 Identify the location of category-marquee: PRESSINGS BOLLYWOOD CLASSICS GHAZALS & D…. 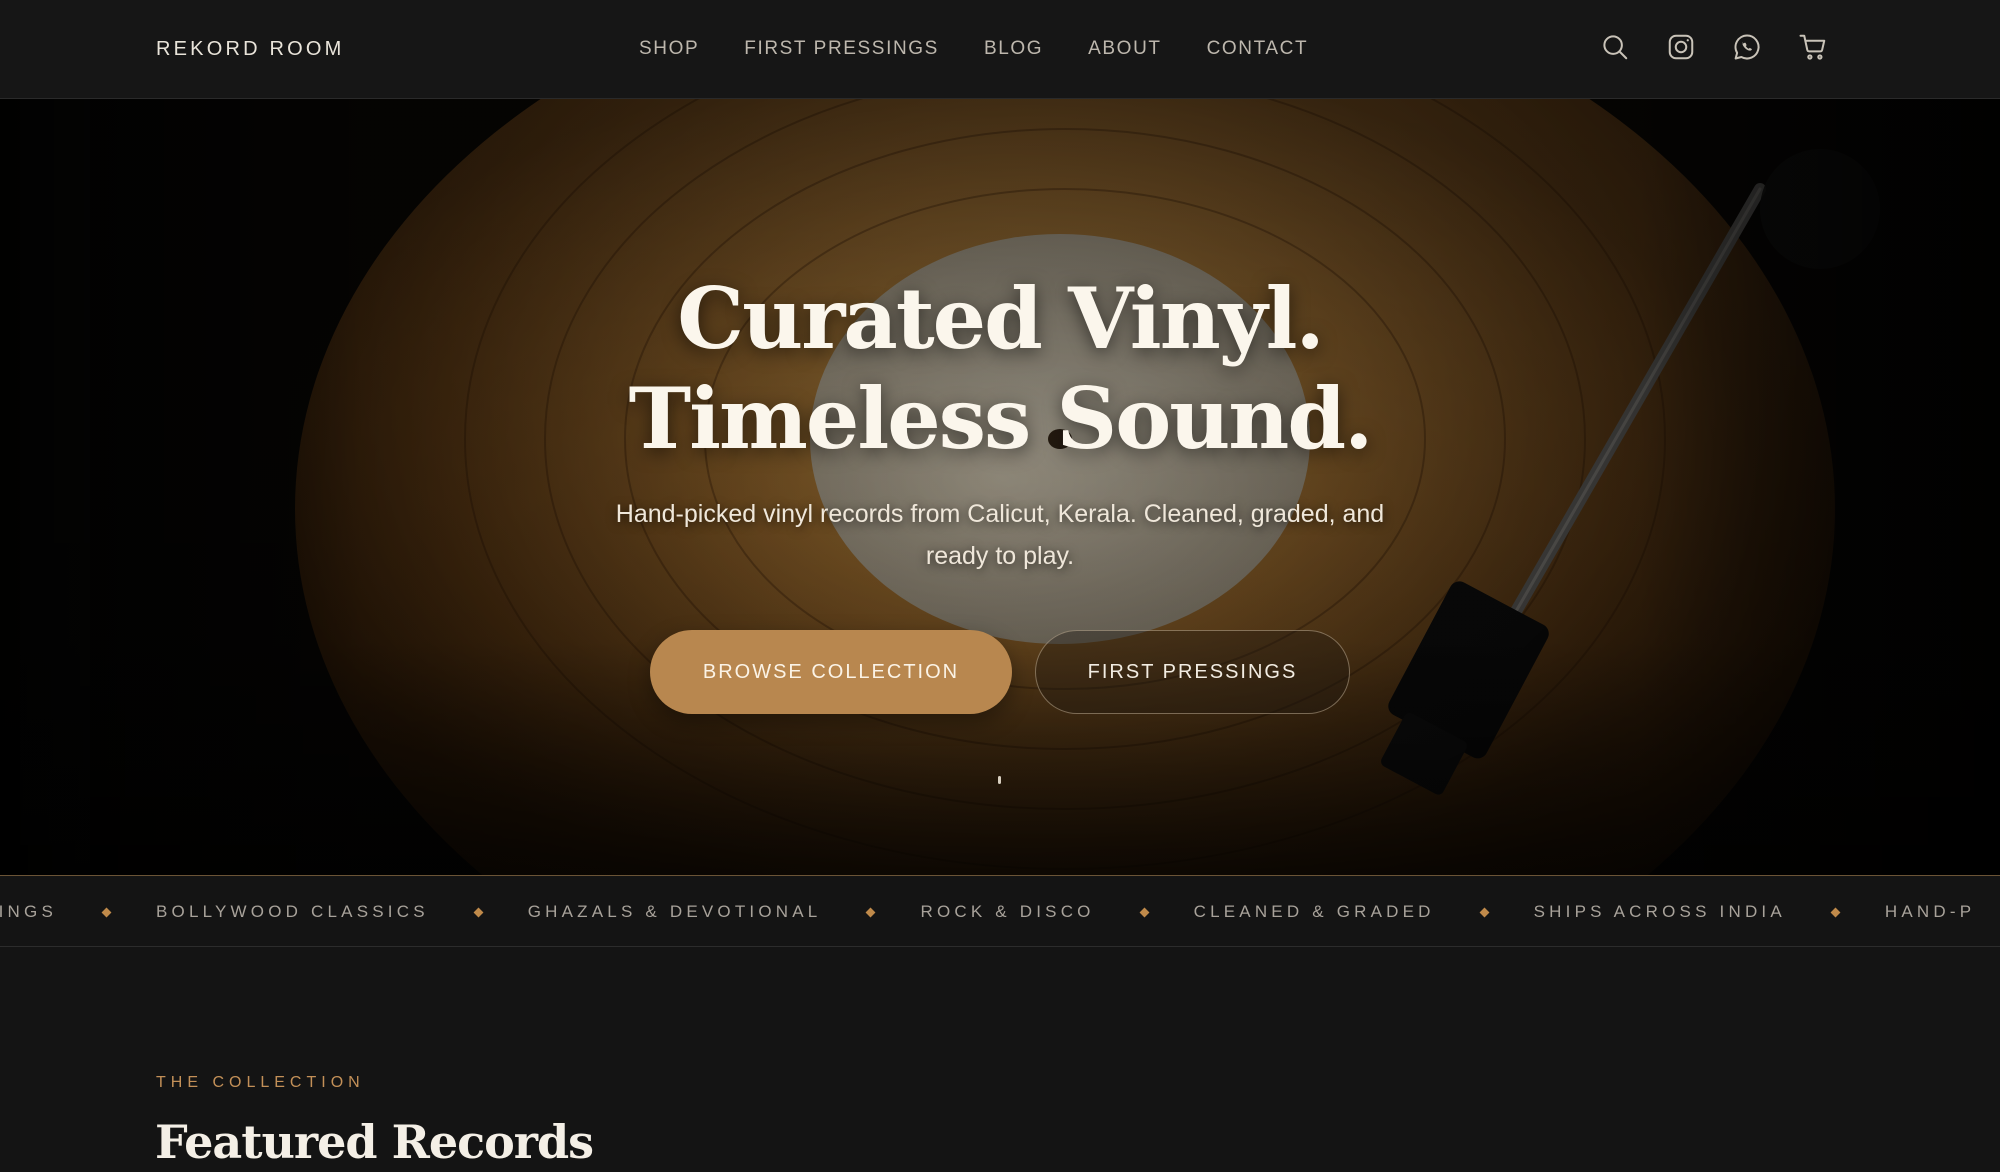
(1000, 911).